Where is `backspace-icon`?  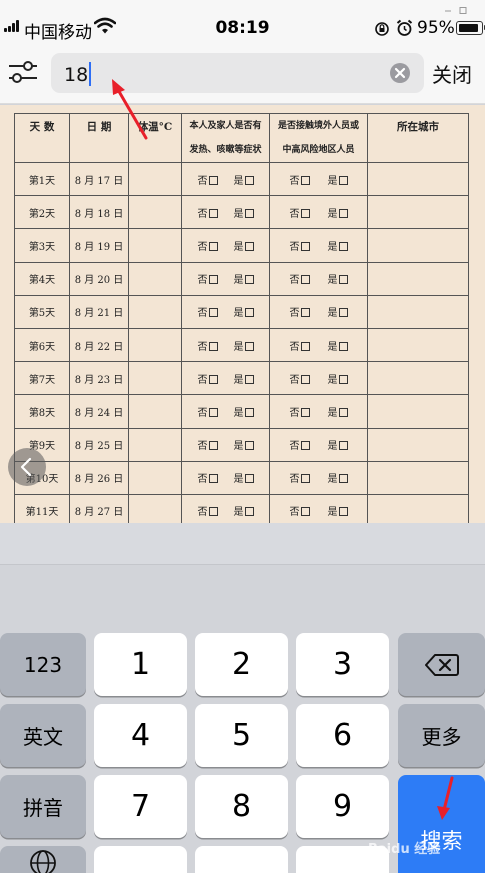 backspace-icon is located at coordinates (441, 664).